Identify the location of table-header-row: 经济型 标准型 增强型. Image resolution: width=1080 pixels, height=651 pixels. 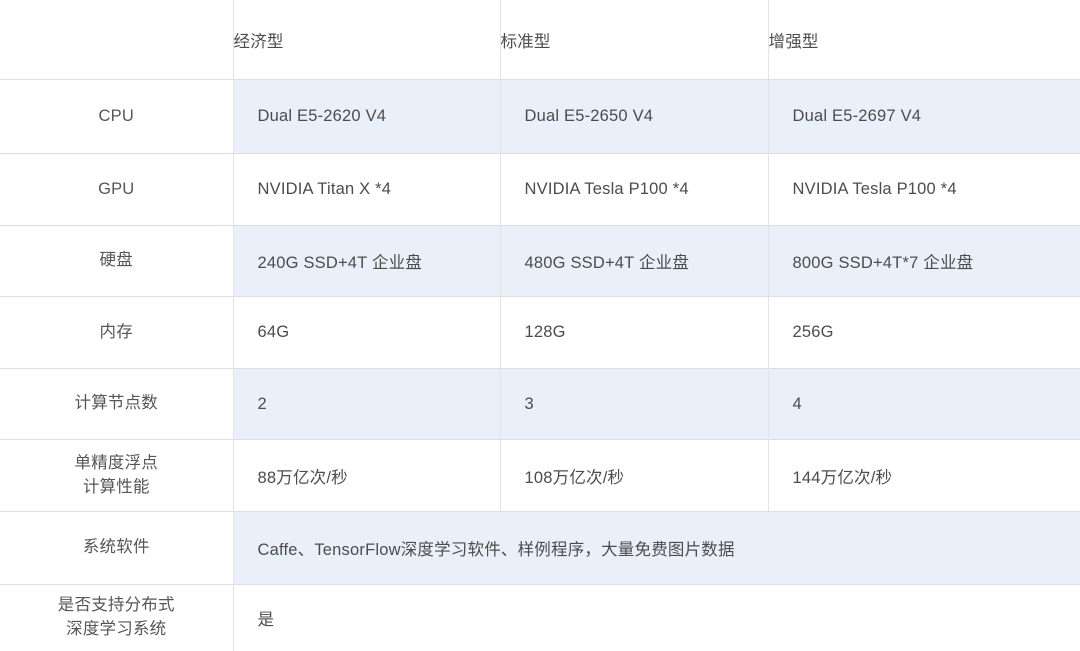
(540, 40).